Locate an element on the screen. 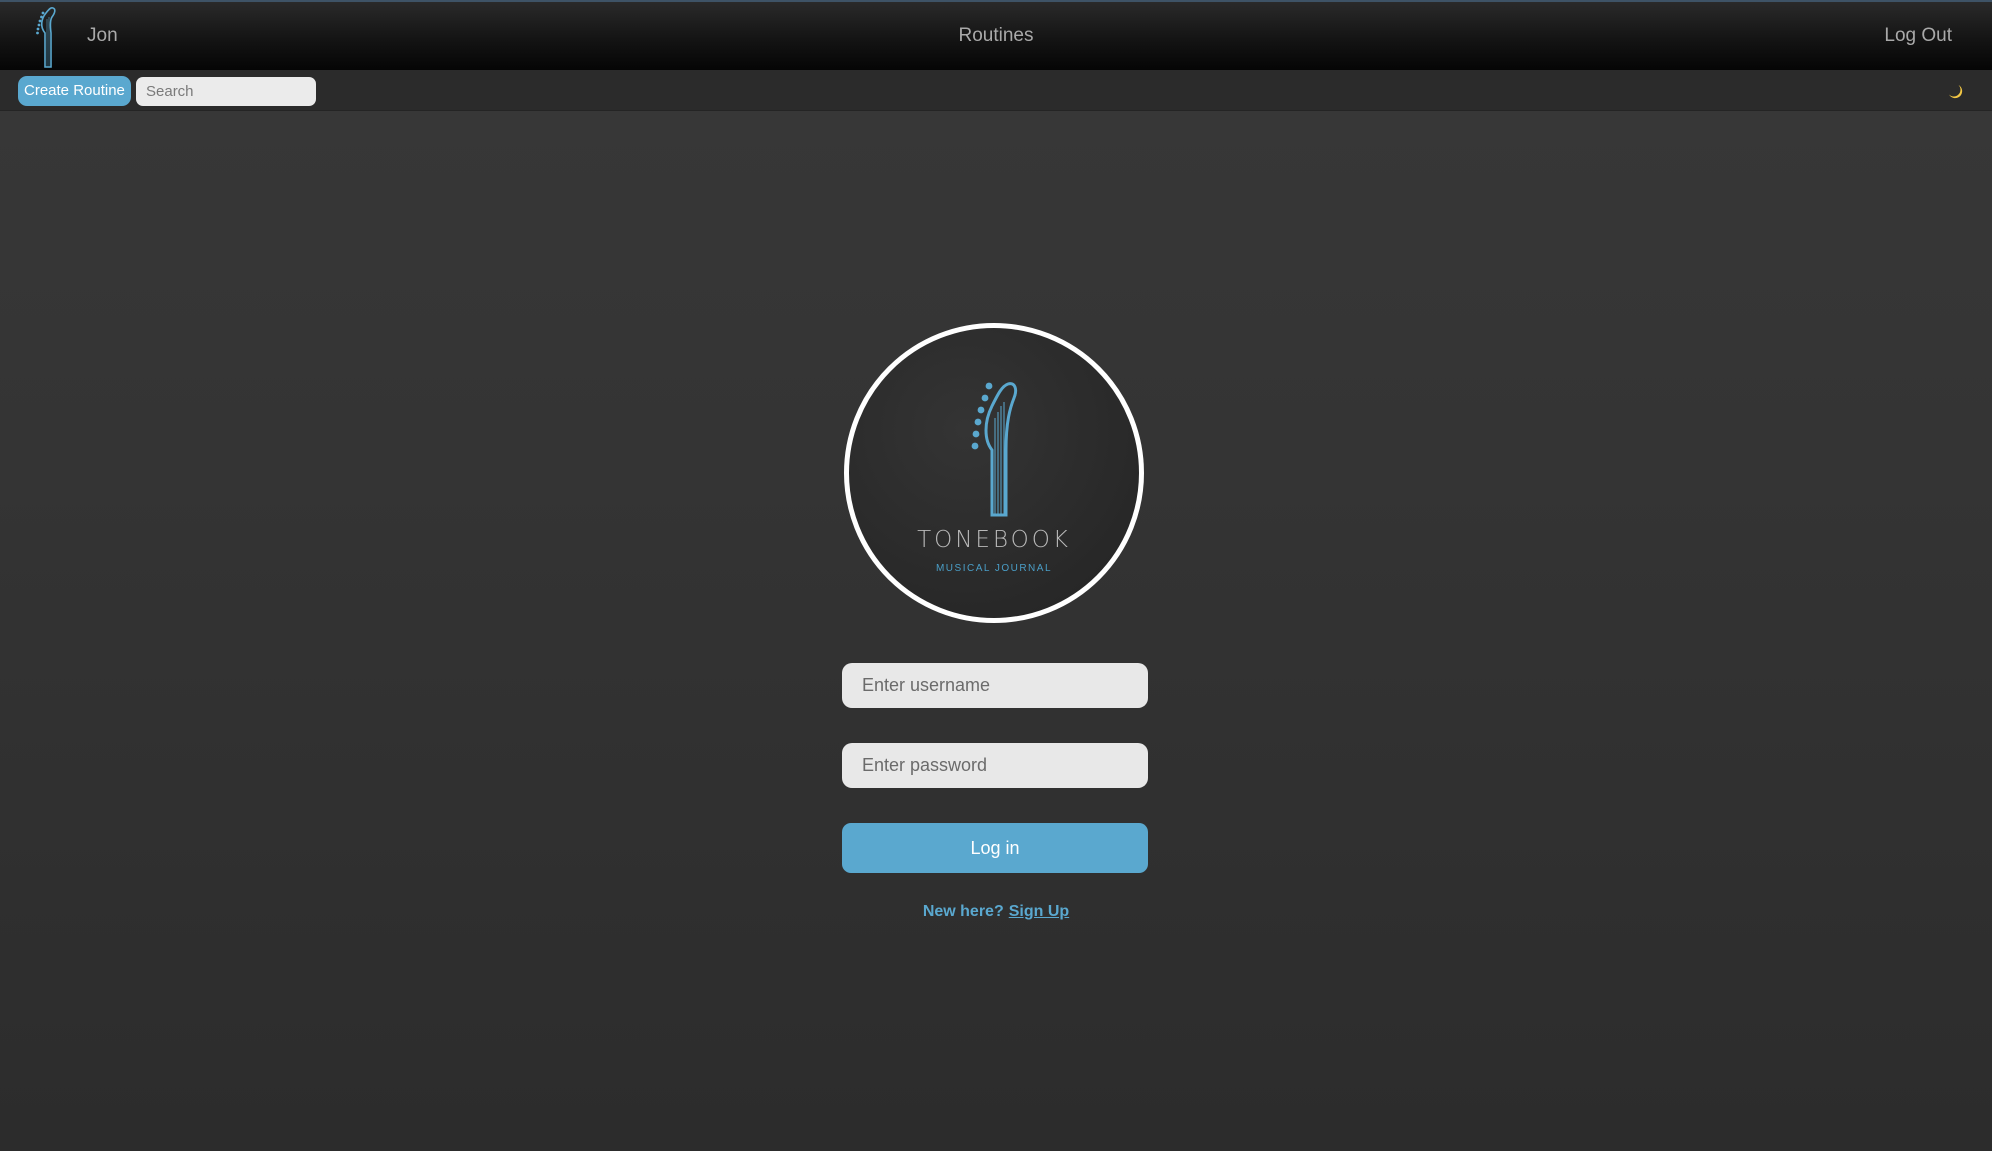 The width and height of the screenshot is (1992, 1151). create-routine-button: Create Routine is located at coordinates (74, 91).